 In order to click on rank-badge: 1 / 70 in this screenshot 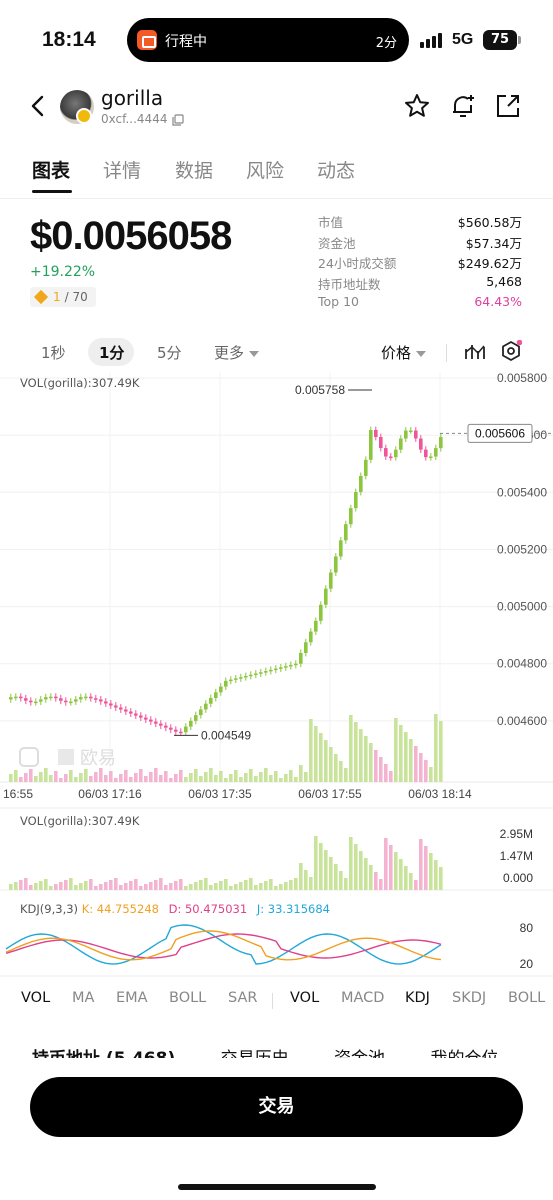, I will do `click(63, 297)`.